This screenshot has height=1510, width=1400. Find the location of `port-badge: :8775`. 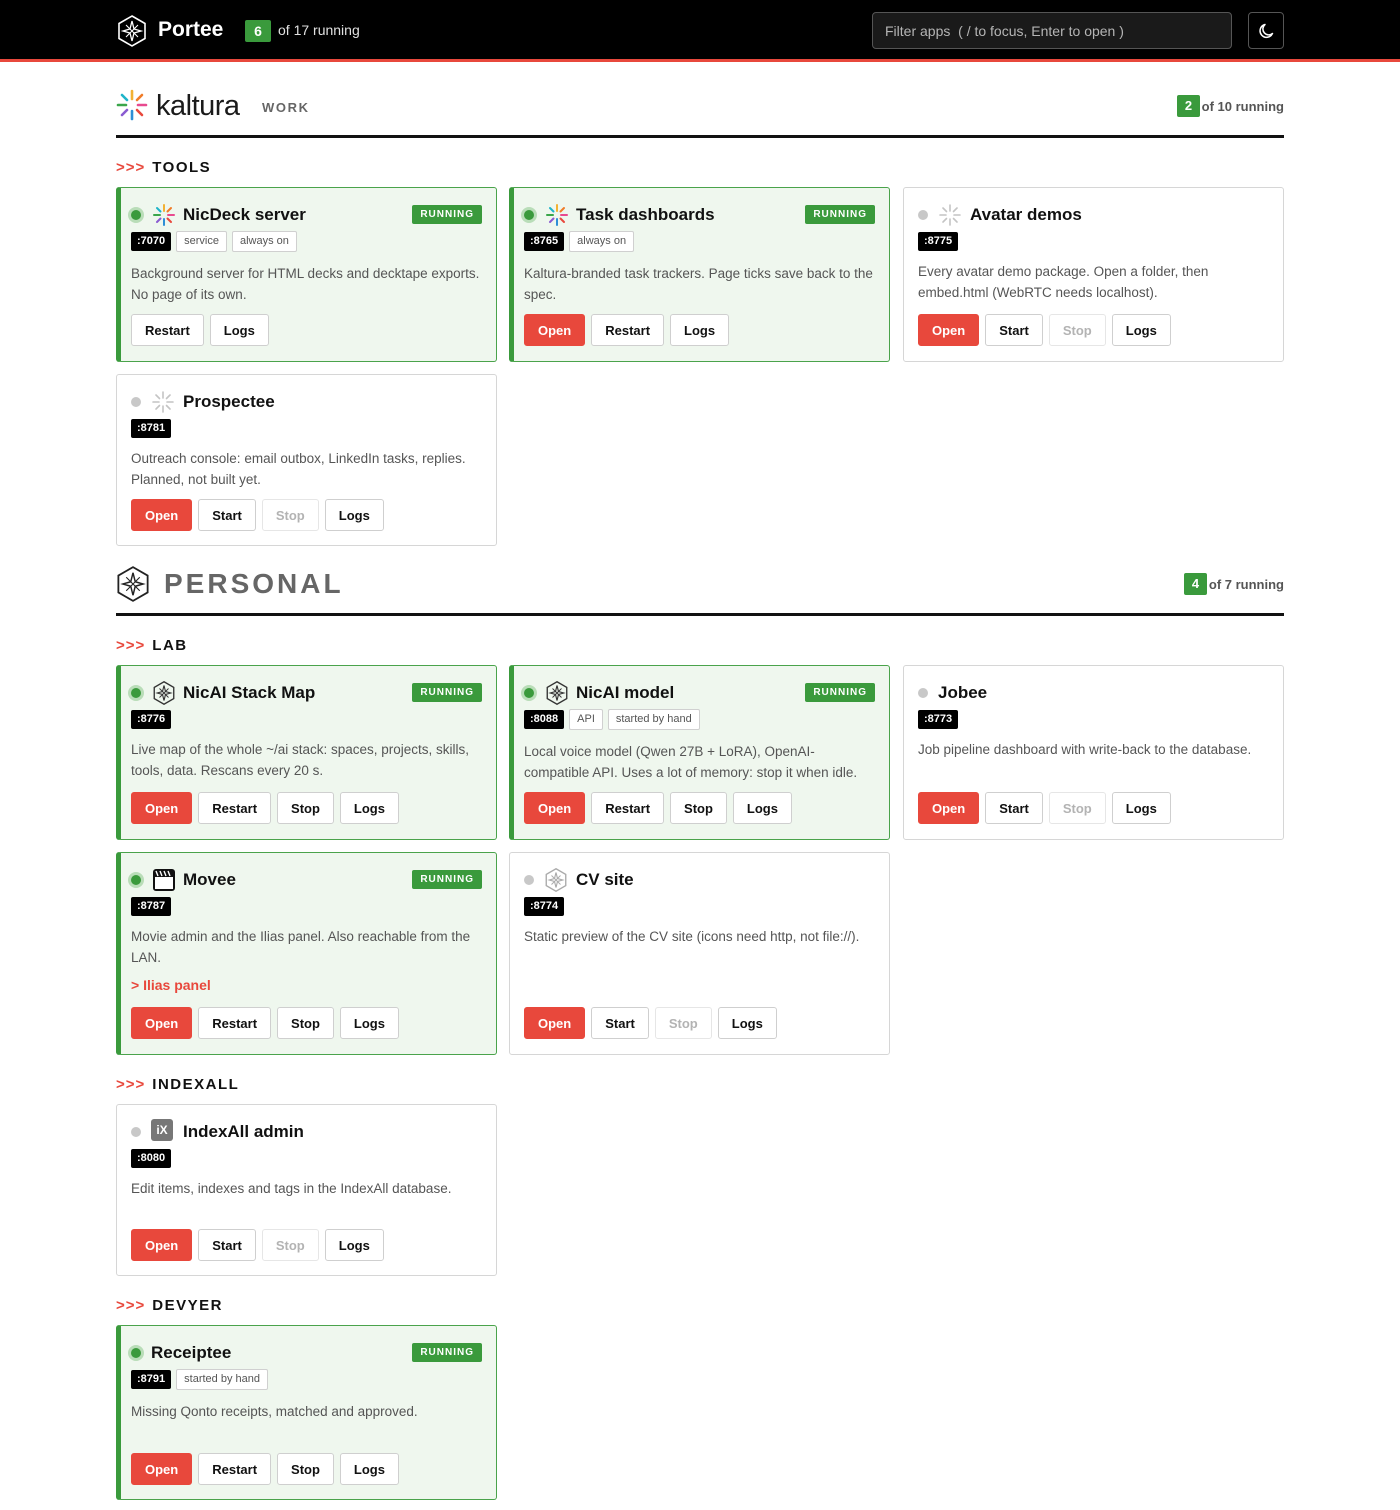

port-badge: :8775 is located at coordinates (938, 241).